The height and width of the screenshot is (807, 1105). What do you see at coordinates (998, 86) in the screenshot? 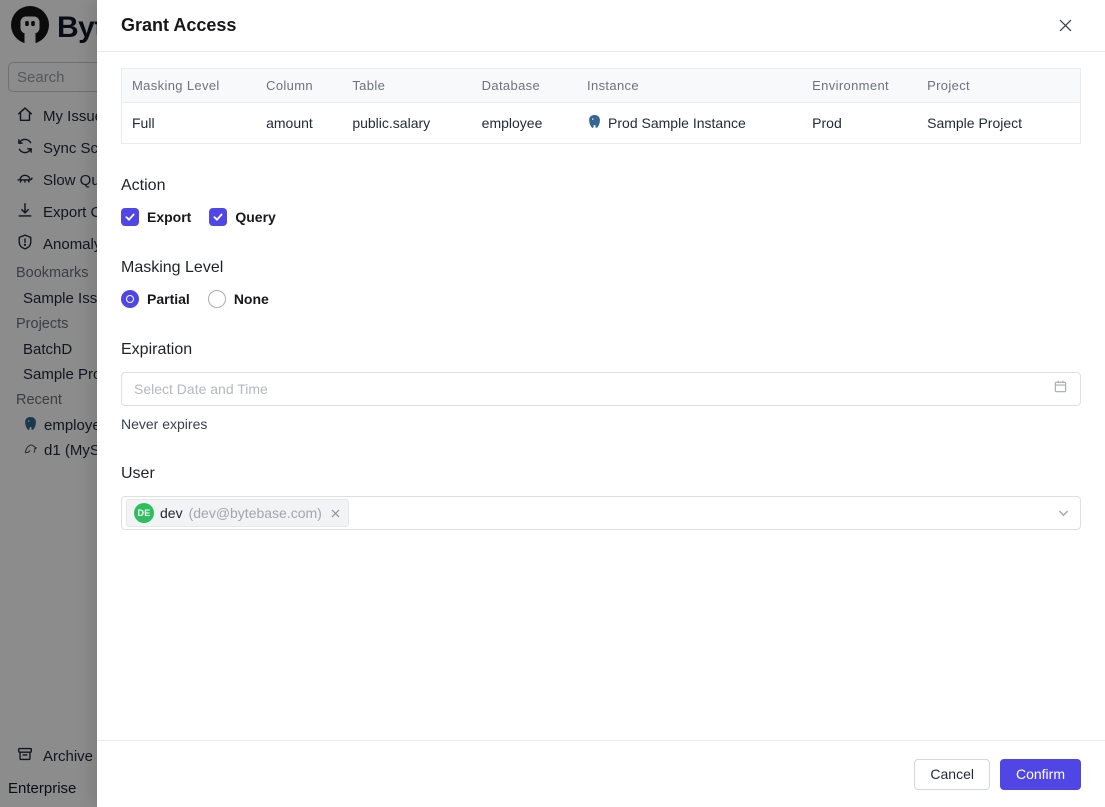
I see `col-header-project: Project` at bounding box center [998, 86].